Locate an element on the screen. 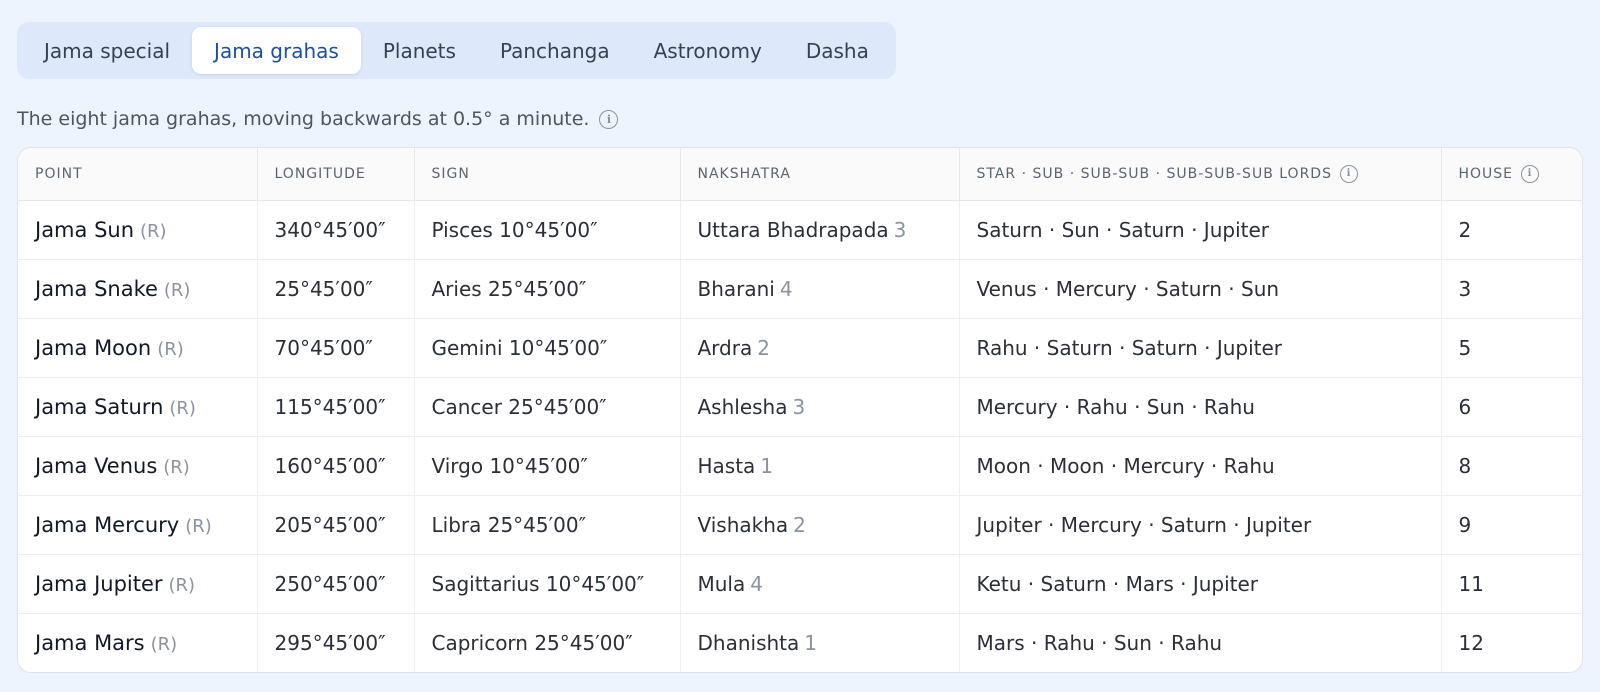 This screenshot has height=692, width=1600. point-name: Jama Snake is located at coordinates (96, 288).